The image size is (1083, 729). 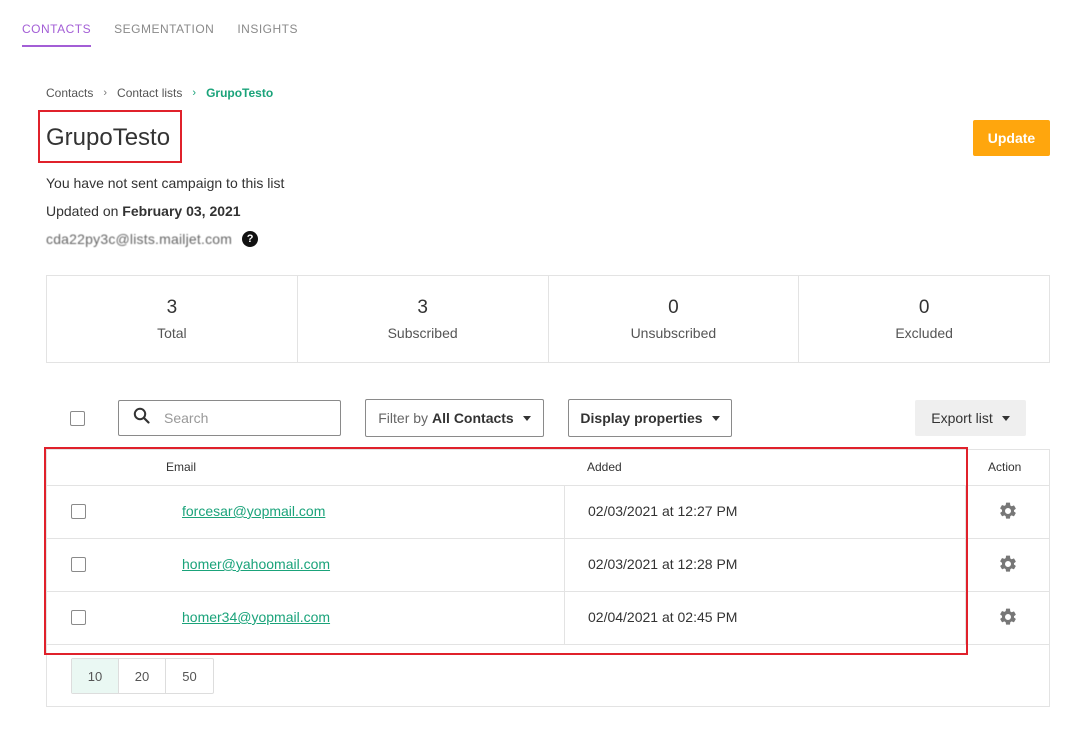 I want to click on display-properties-label: Display properties, so click(x=641, y=418).